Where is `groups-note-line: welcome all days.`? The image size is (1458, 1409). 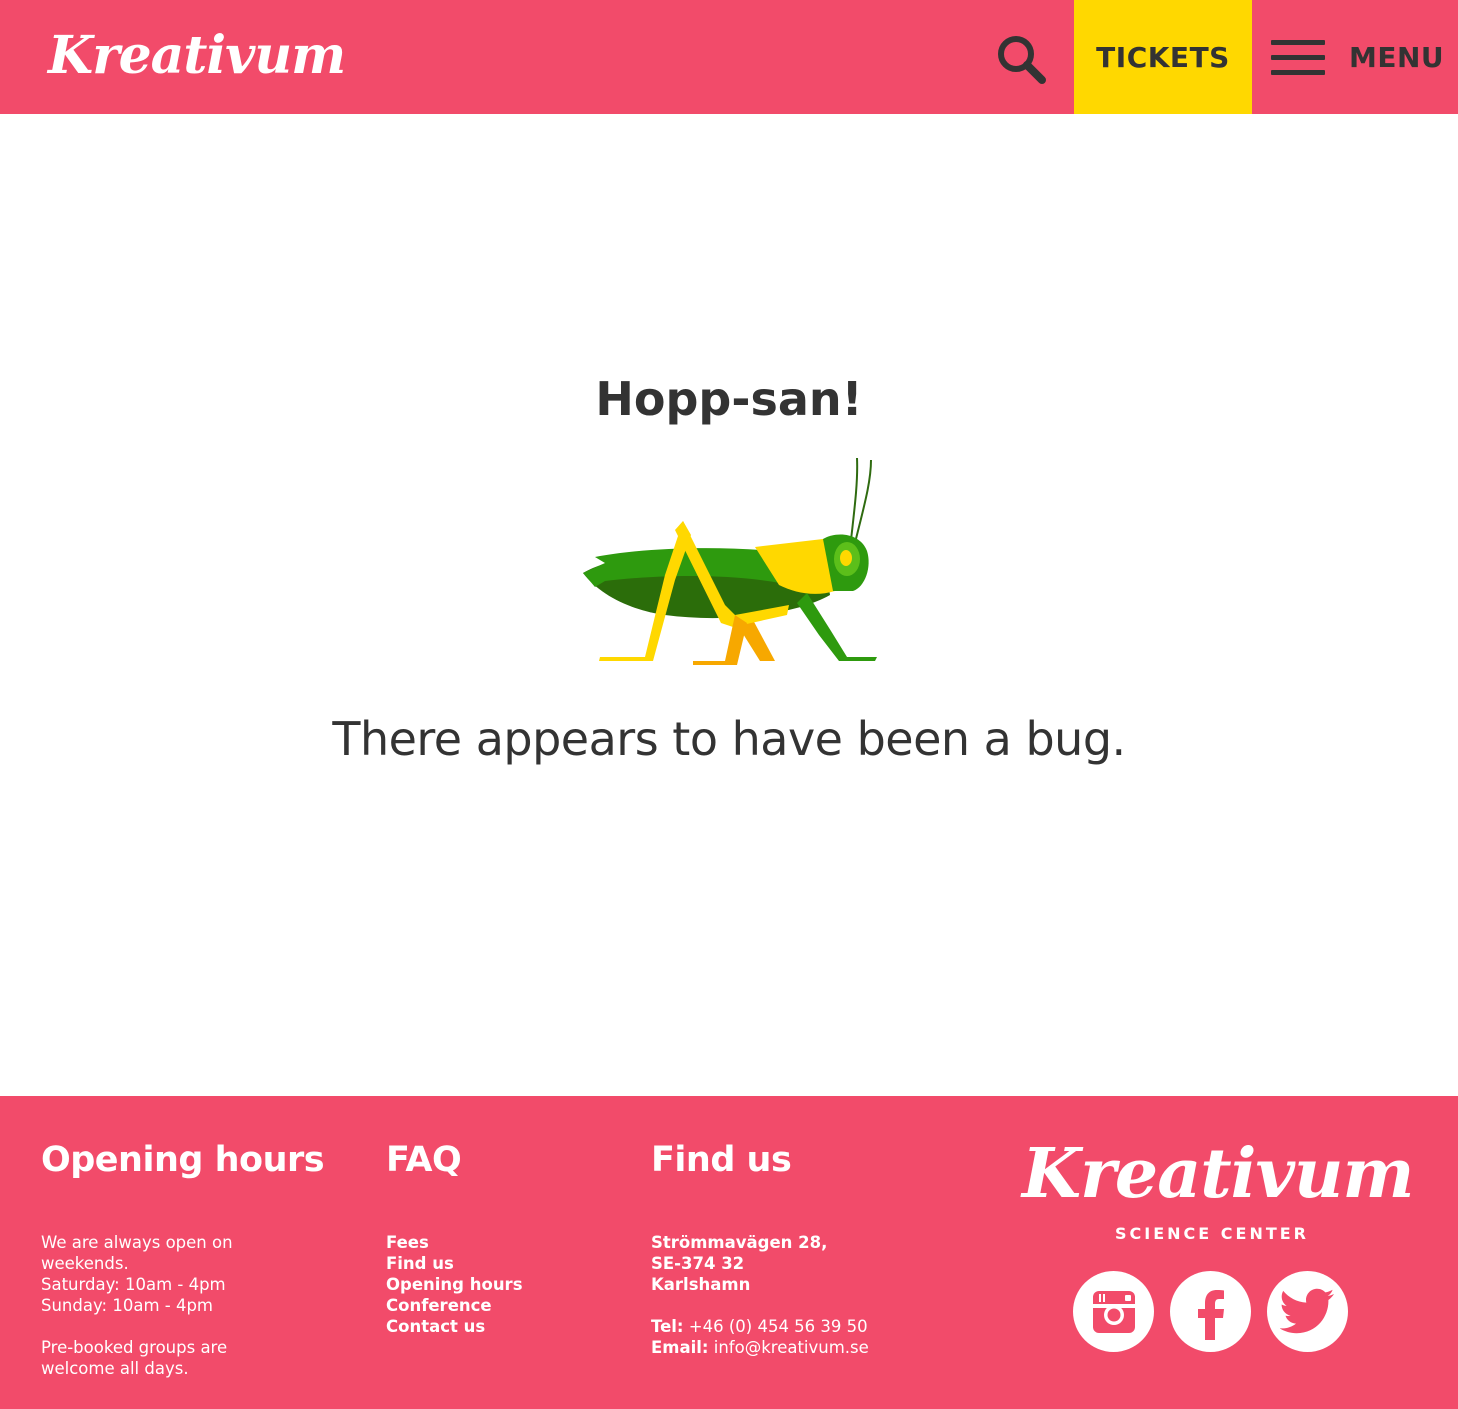
groups-note-line: welcome all days. is located at coordinates (115, 1368).